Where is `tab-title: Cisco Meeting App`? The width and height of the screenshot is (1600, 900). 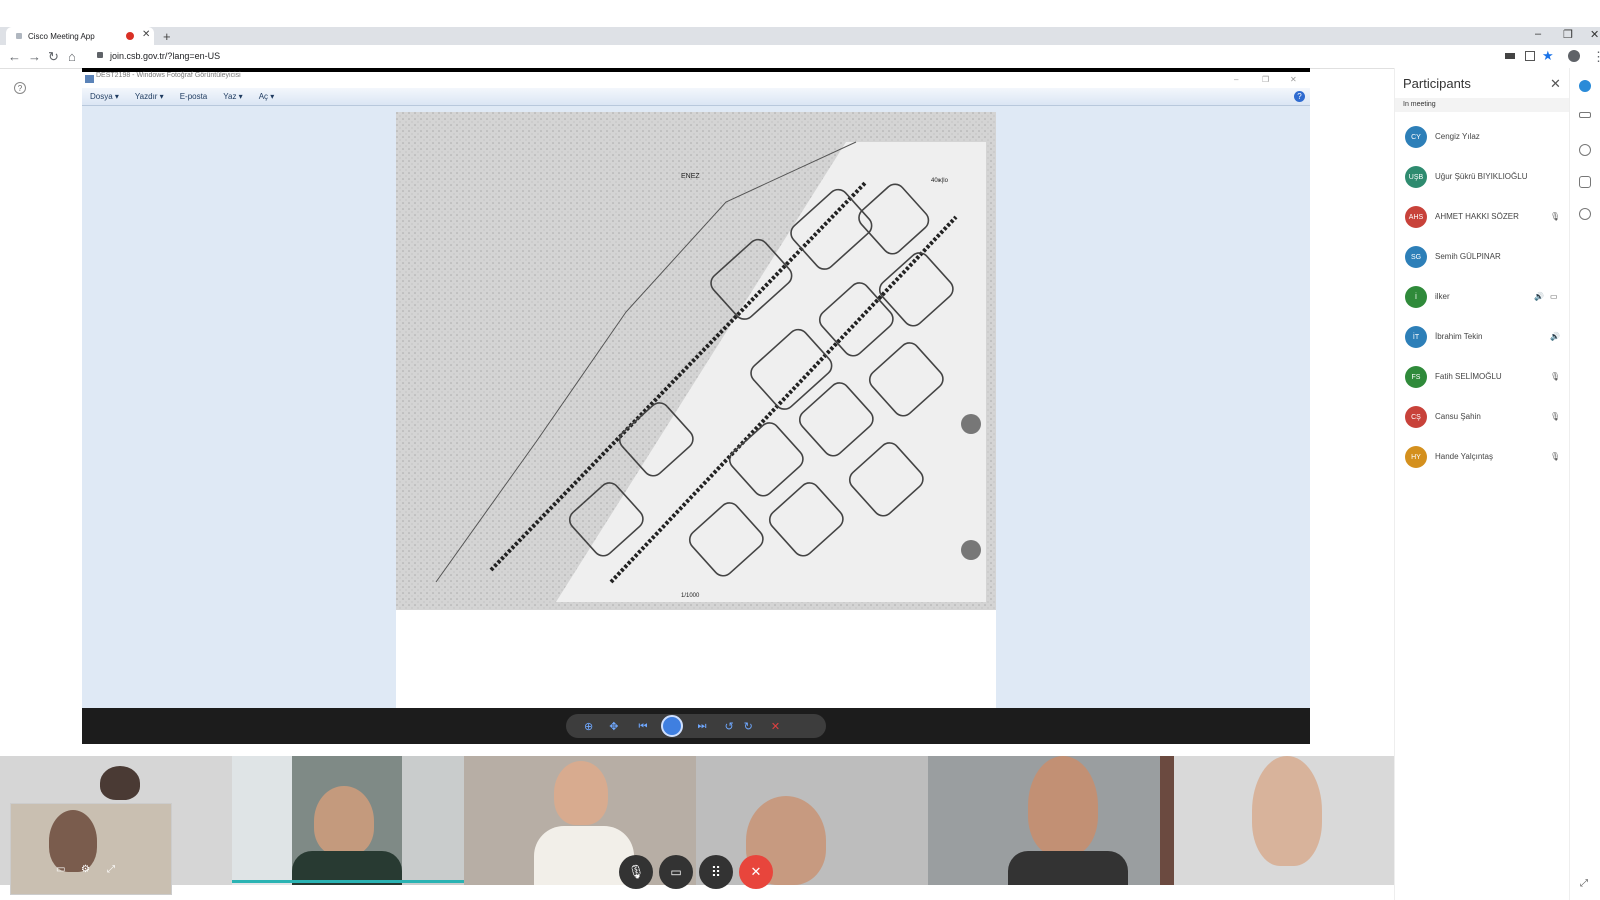
tab-title: Cisco Meeting App is located at coordinates (61, 36).